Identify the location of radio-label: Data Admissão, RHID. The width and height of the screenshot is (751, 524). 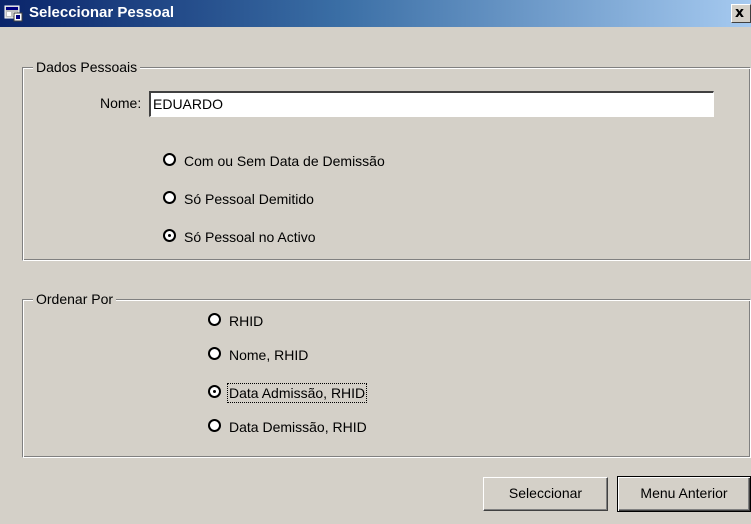
(297, 393).